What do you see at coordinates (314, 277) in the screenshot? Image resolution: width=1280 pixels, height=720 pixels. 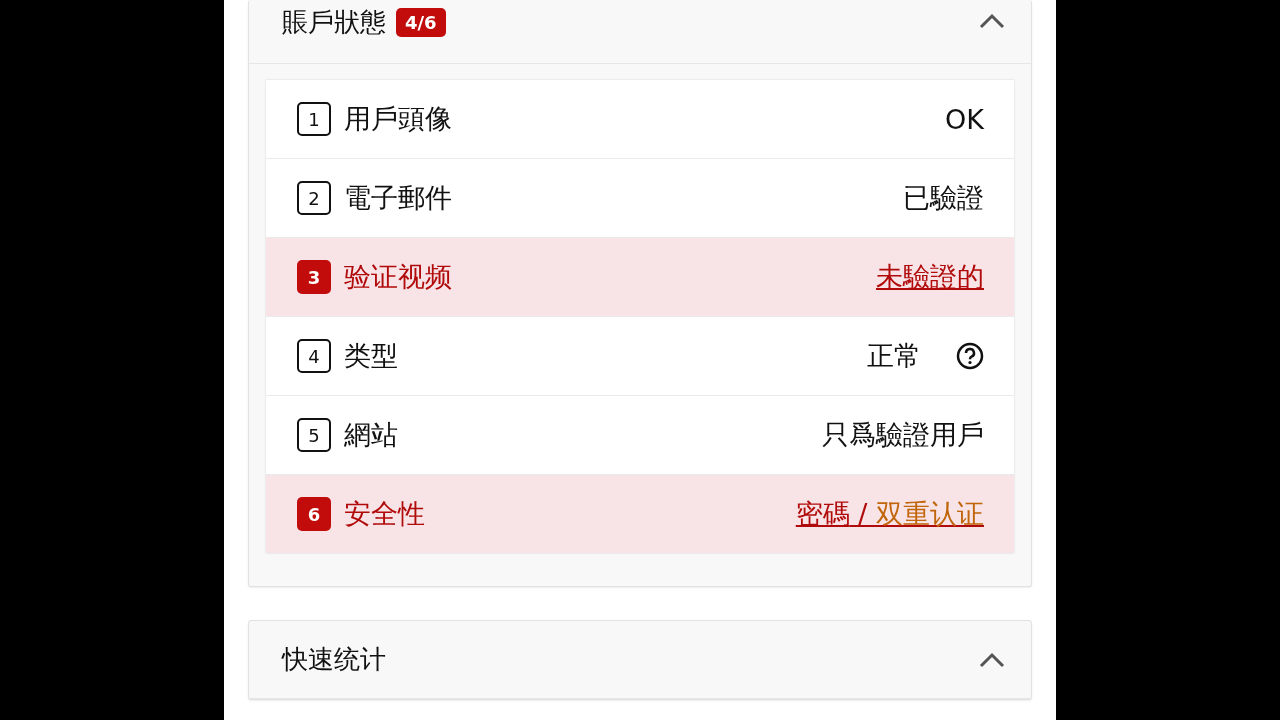 I see `step-number: 3` at bounding box center [314, 277].